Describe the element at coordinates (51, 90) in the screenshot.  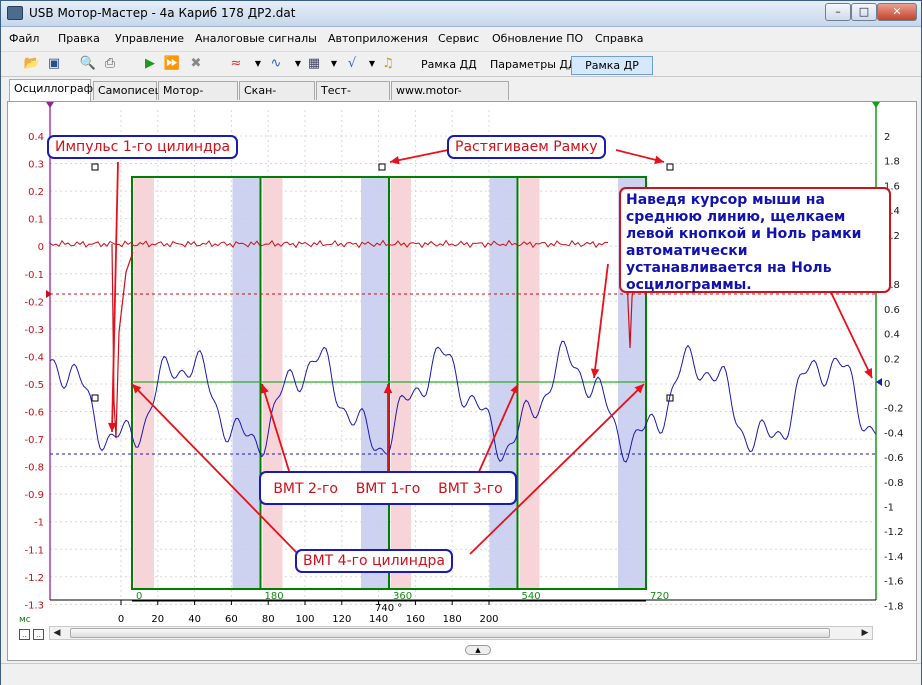
I see `tab-oscilloscope: Осциллограф` at that location.